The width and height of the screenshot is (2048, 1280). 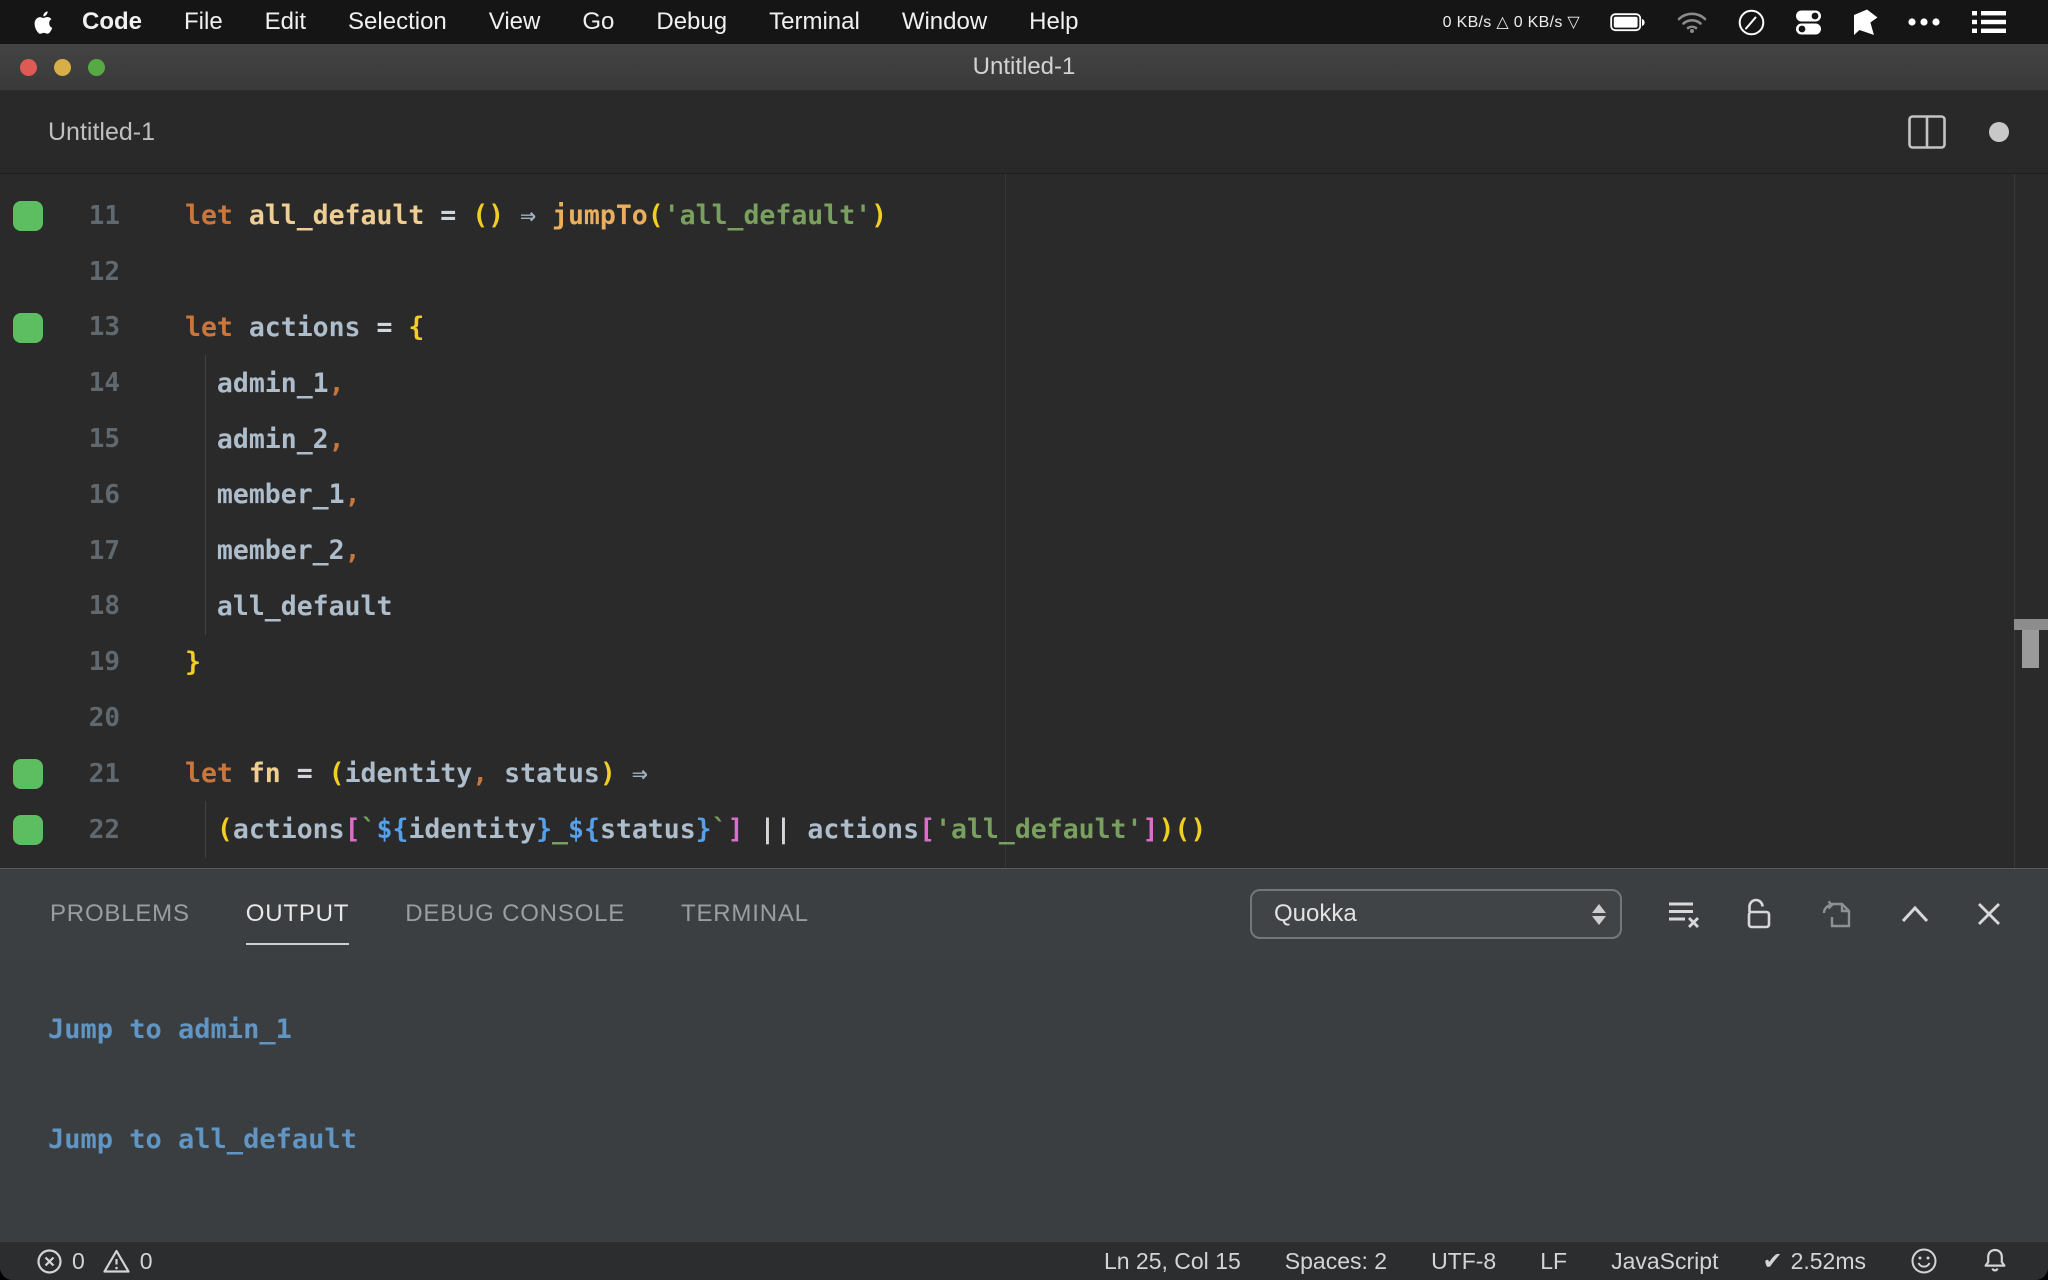 I want to click on panel-tab-output: OUTPUT, so click(x=297, y=922).